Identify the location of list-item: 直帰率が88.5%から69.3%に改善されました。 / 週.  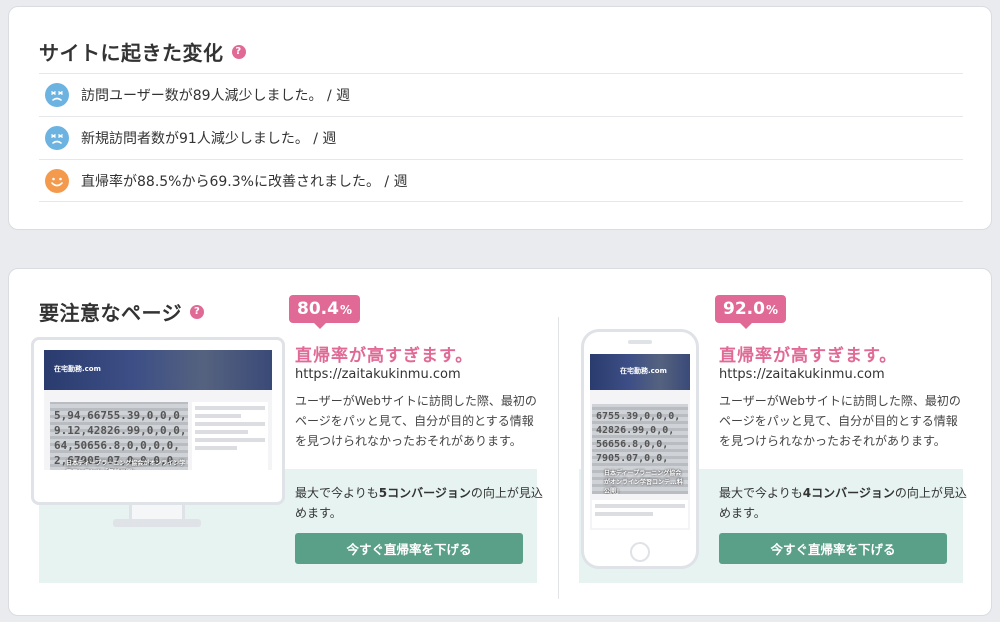
(501, 180).